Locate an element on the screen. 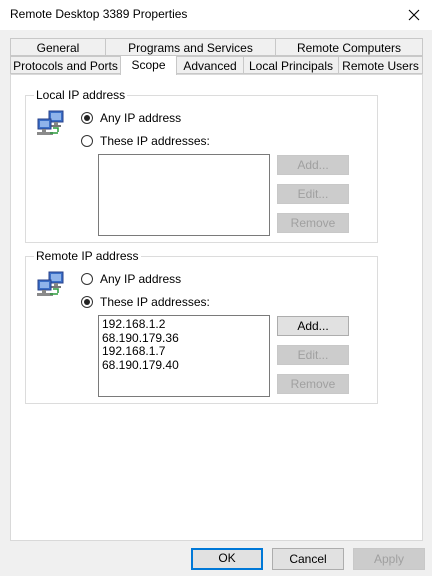 This screenshot has height=576, width=432. remote-ip-legend: Remote IP address is located at coordinates (87, 256).